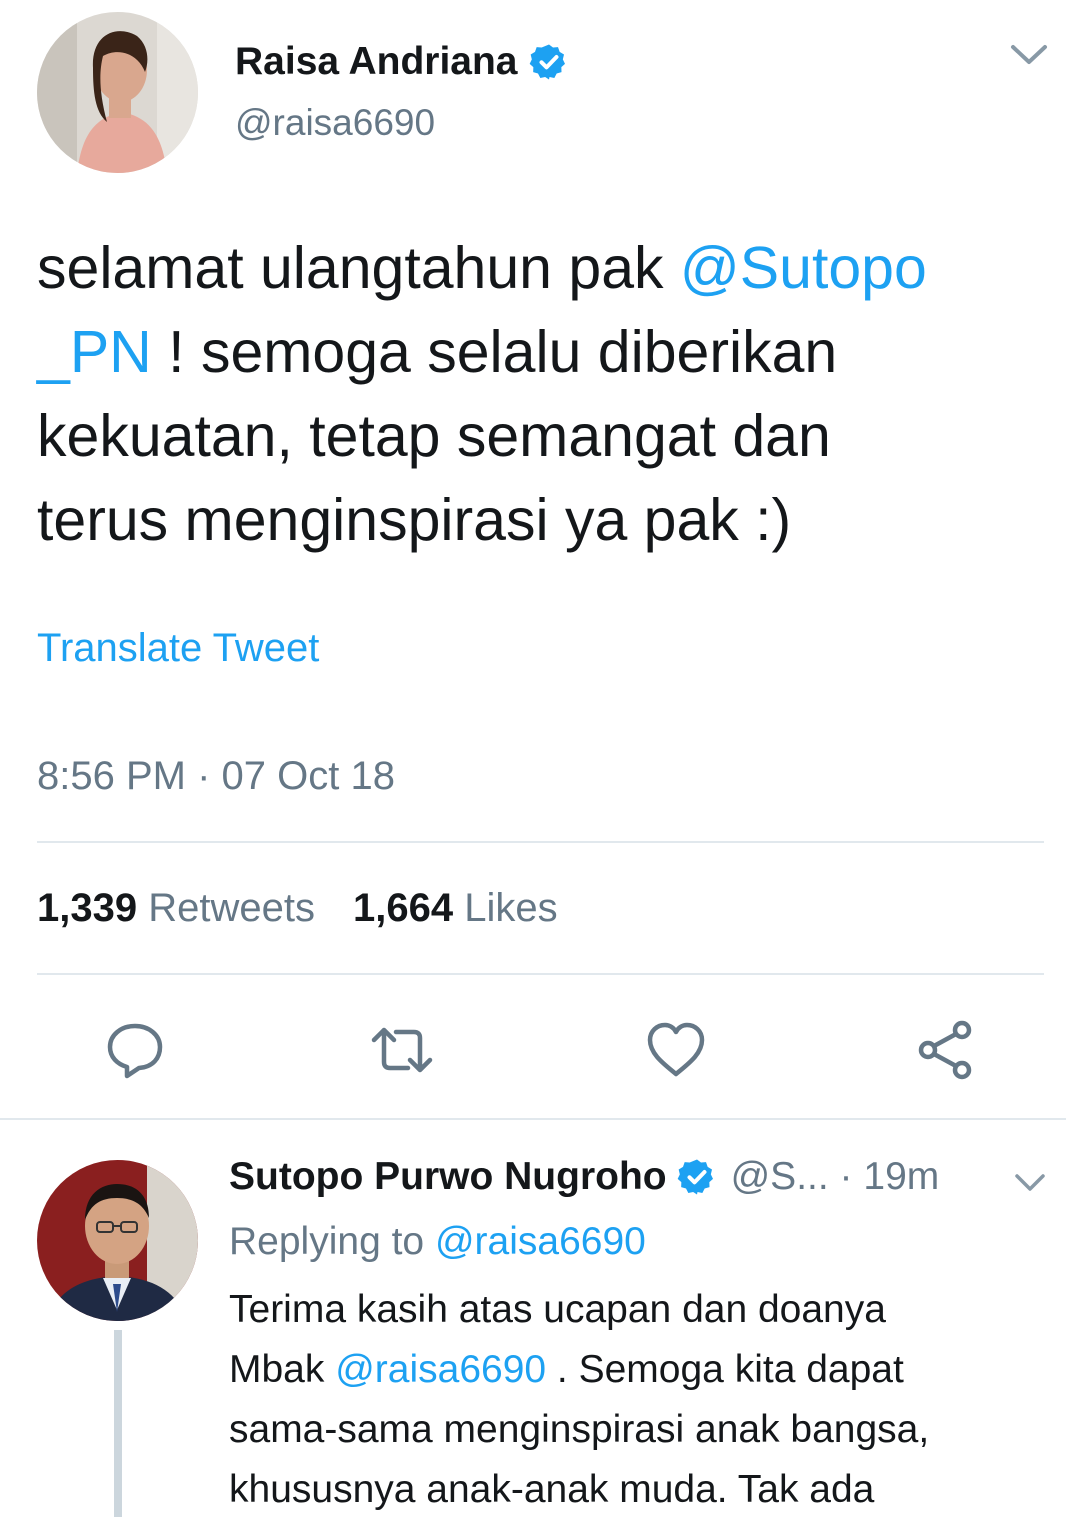 The height and width of the screenshot is (1520, 1066). I want to click on author-name-row: Raisa Andriana, so click(402, 62).